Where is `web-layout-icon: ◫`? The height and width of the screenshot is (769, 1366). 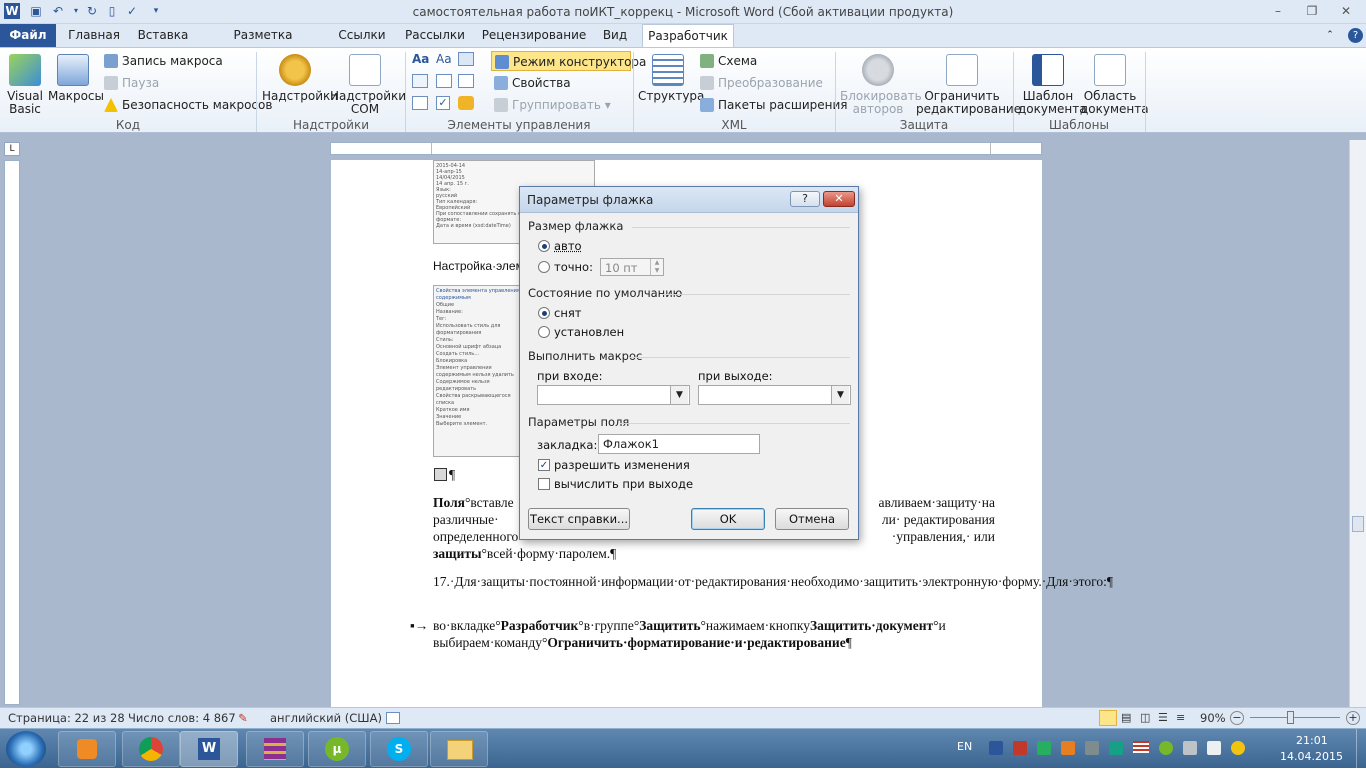
web-layout-icon: ◫ is located at coordinates (1145, 717).